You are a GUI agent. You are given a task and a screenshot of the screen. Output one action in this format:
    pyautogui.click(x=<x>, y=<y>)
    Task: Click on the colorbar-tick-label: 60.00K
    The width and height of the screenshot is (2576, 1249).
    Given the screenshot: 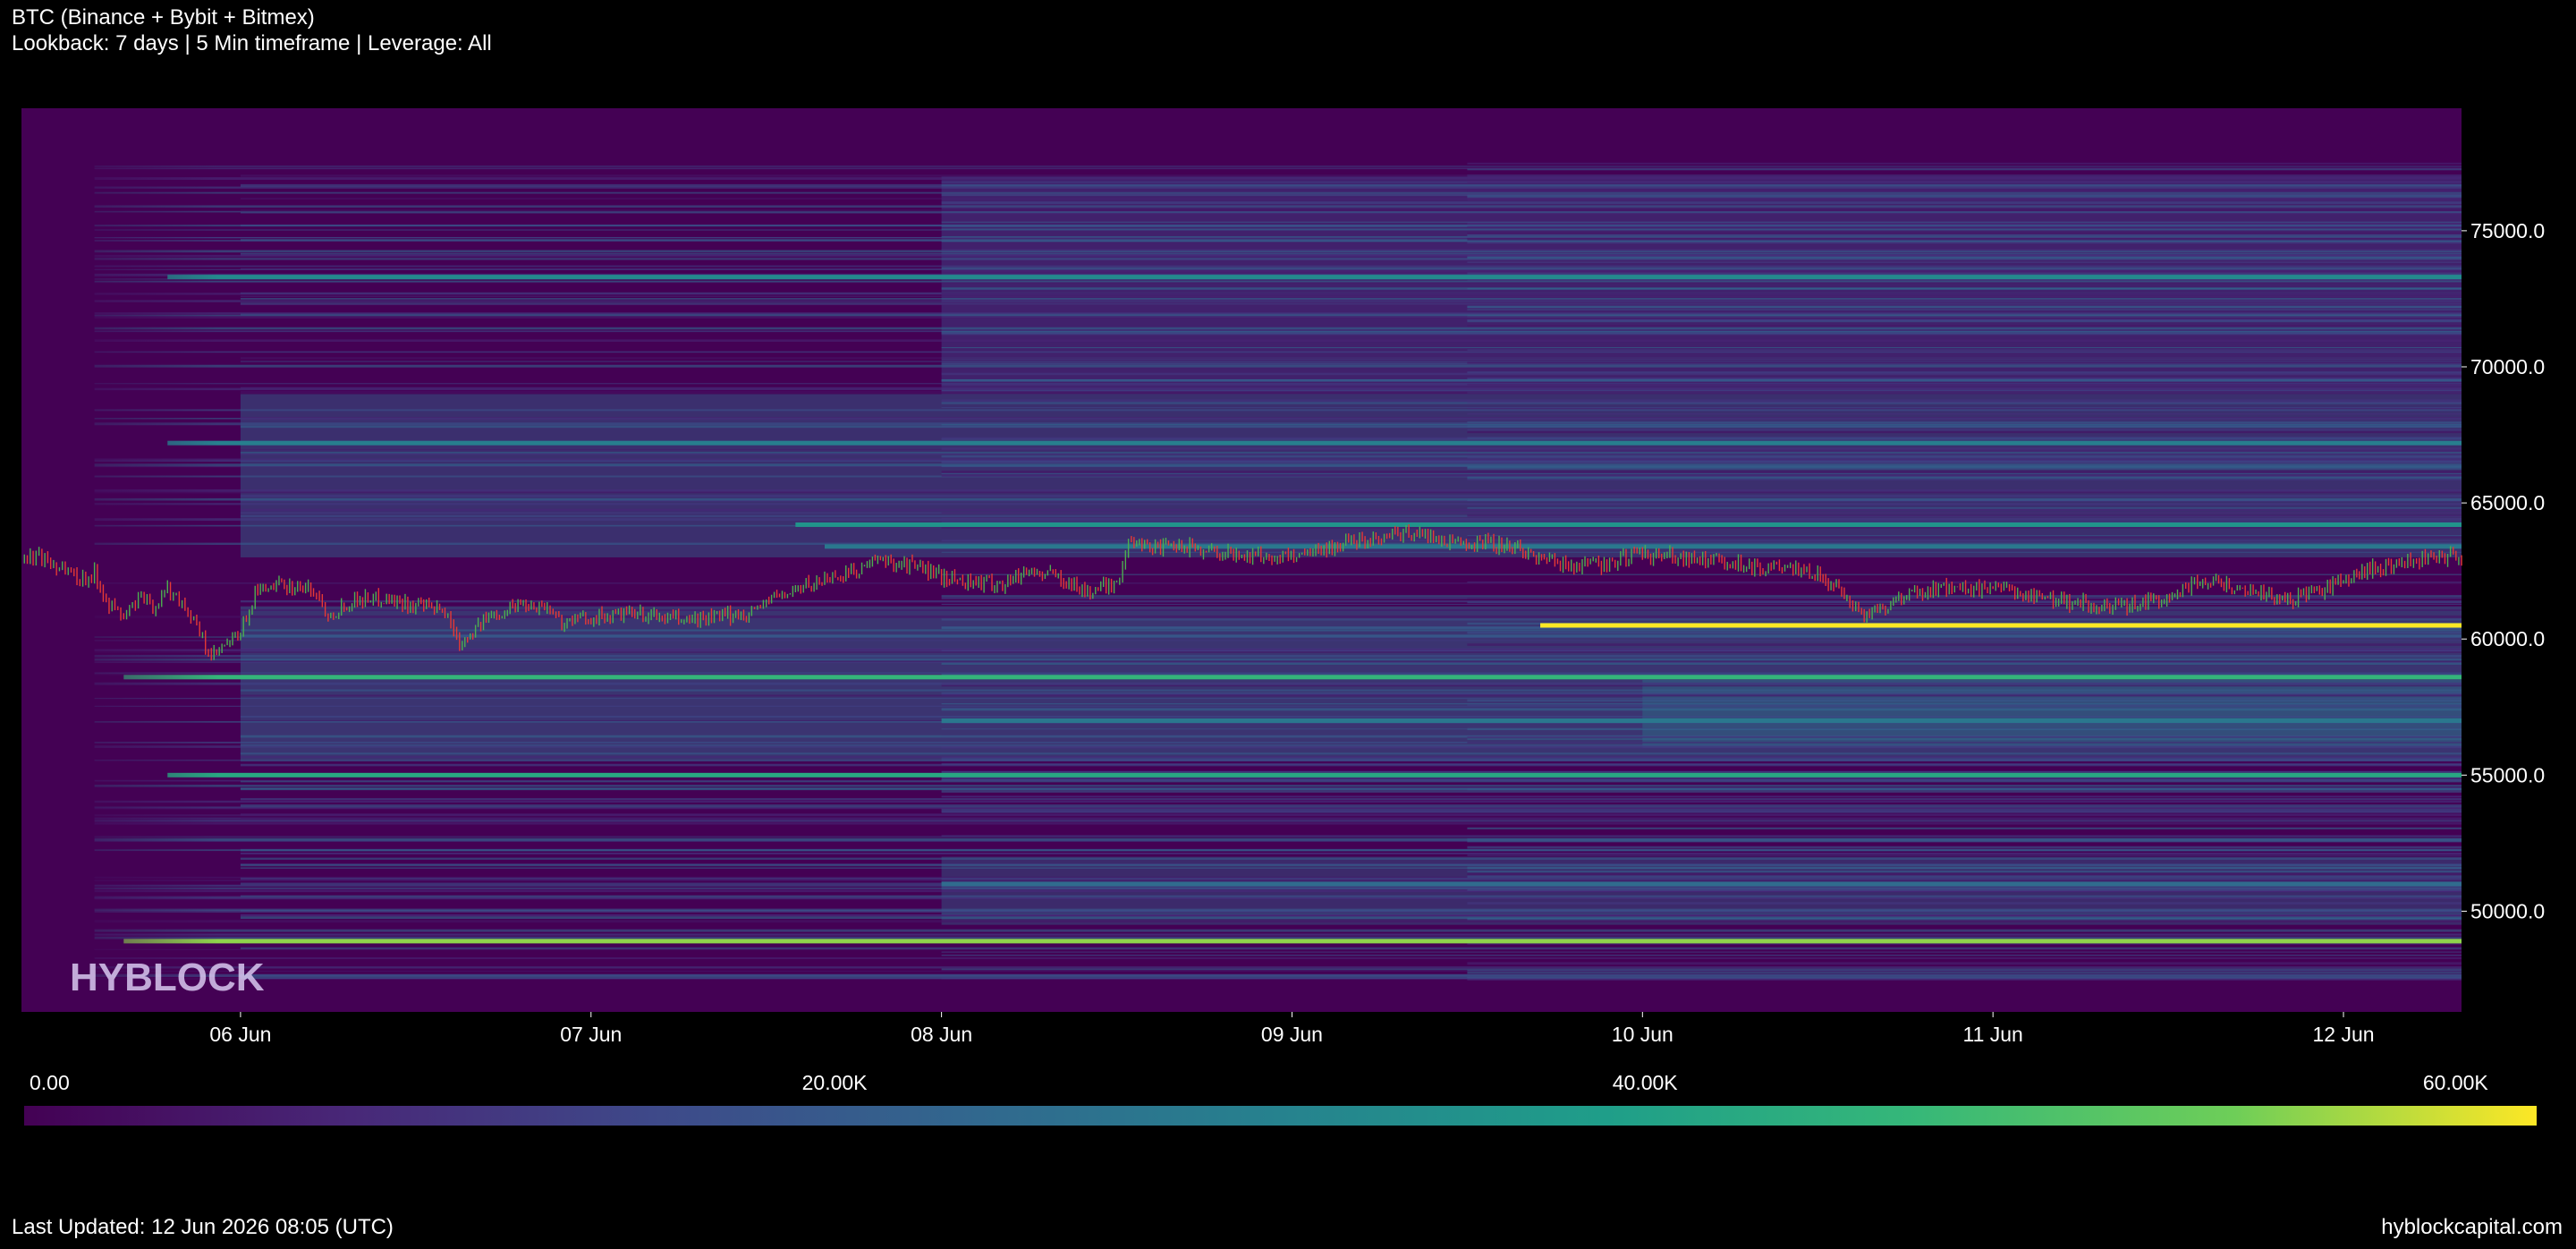 What is the action you would take?
    pyautogui.click(x=2455, y=1083)
    